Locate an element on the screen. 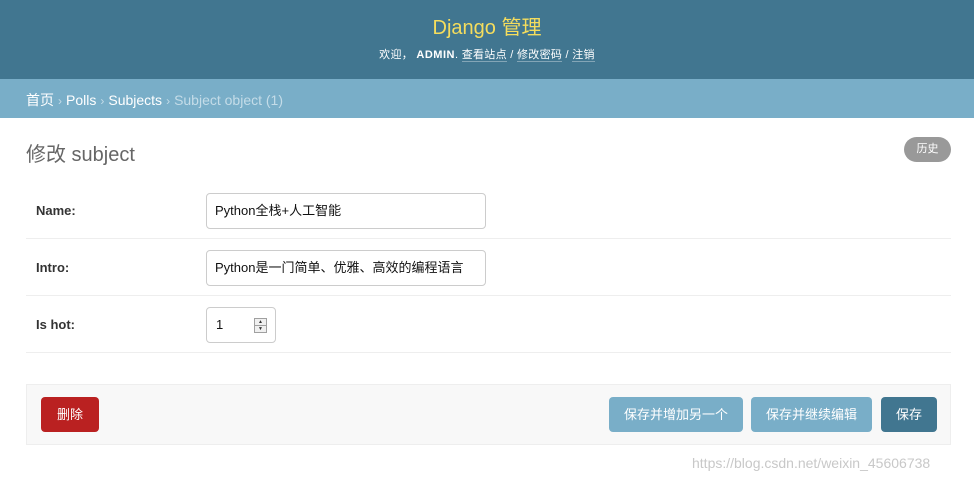 The width and height of the screenshot is (974, 482). is-hot-label: Is hot: is located at coordinates (55, 324).